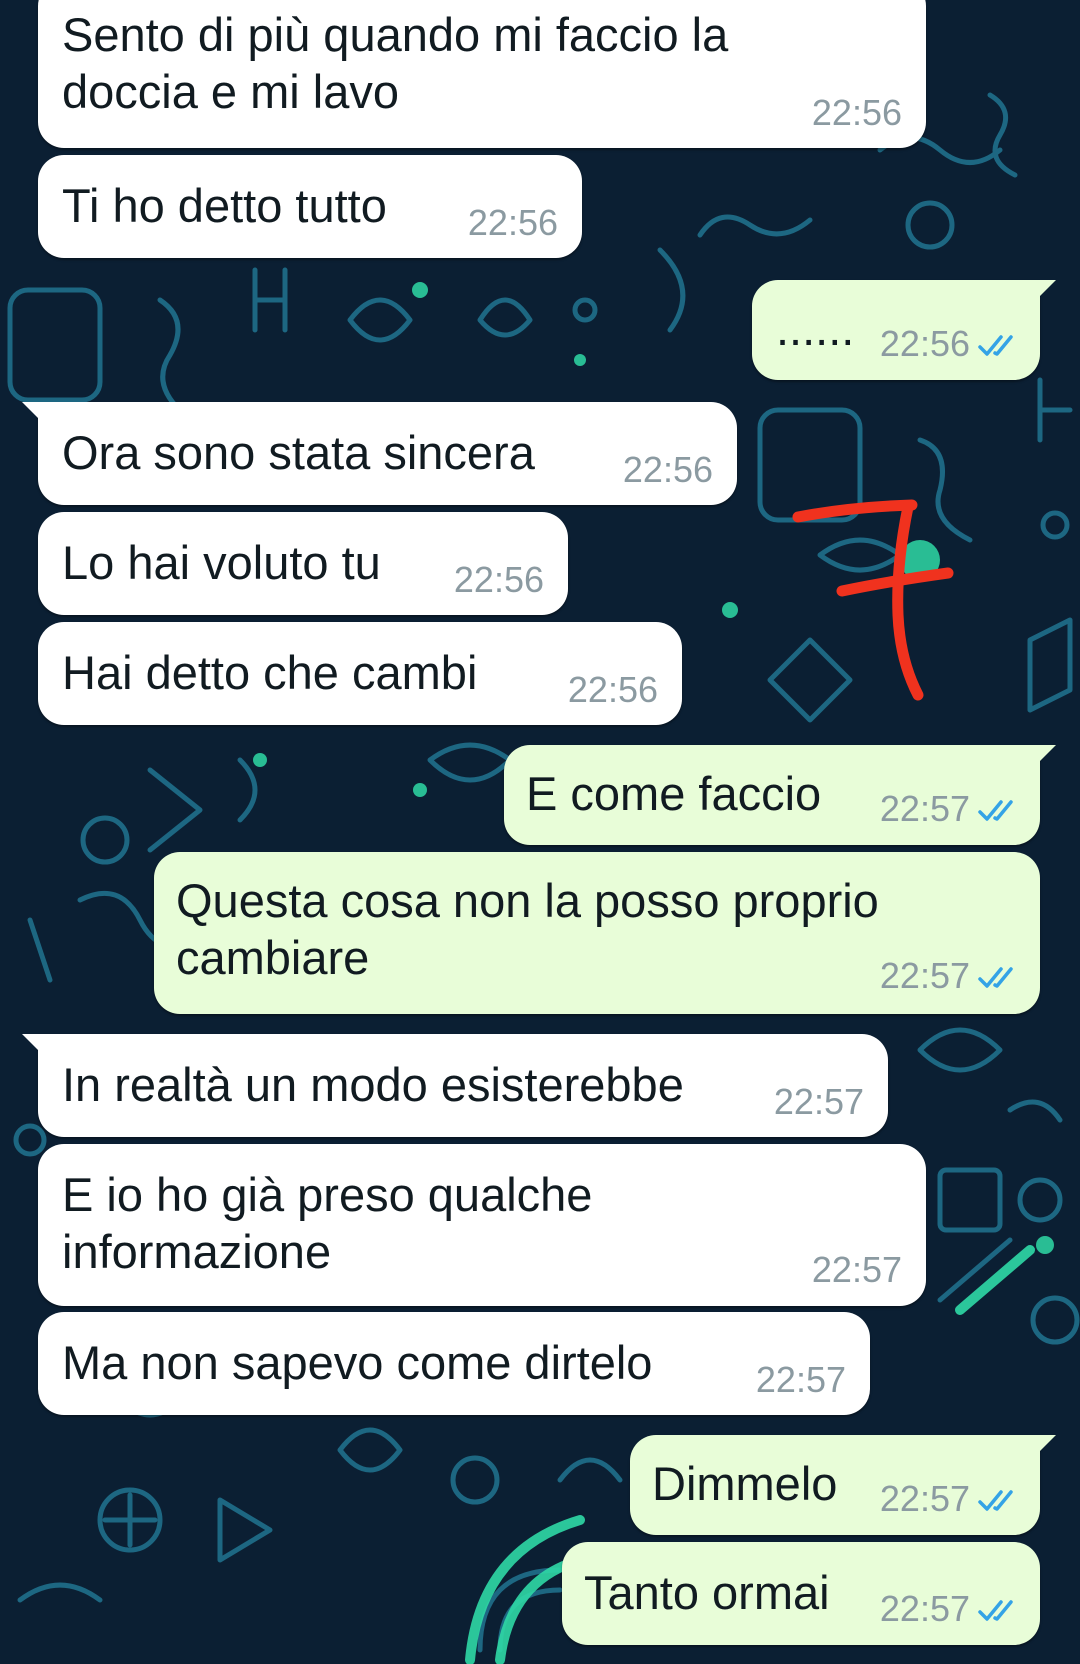 The image size is (1080, 1664). What do you see at coordinates (197, 1251) in the screenshot?
I see `message-text: informazione` at bounding box center [197, 1251].